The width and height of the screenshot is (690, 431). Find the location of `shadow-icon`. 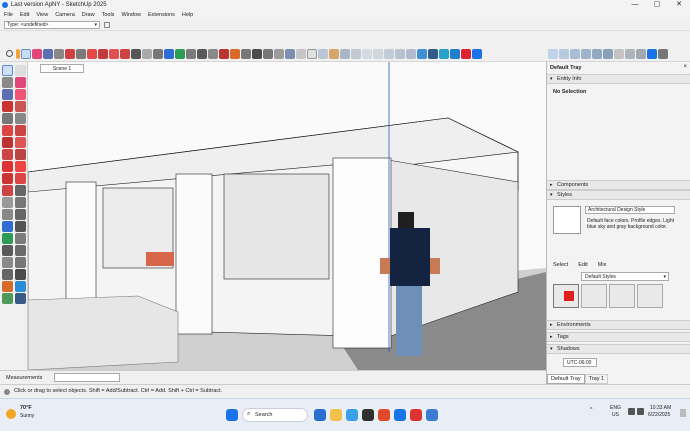

shadow-icon is located at coordinates (433, 53).